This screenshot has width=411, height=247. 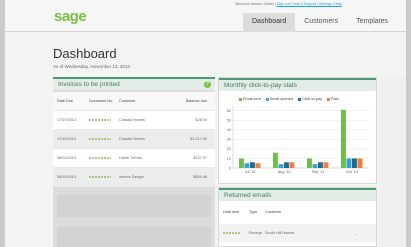 I want to click on table-row: 08/01/2013 Home Trends $137.07, so click(x=134, y=158).